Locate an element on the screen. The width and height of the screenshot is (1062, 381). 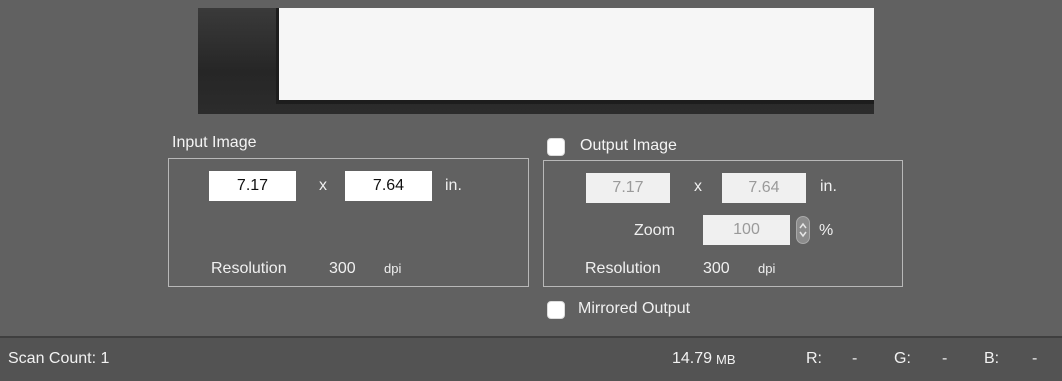
status-bar: Scan Count: 1 14.79 MB R: - G: - B: - is located at coordinates (531, 358).